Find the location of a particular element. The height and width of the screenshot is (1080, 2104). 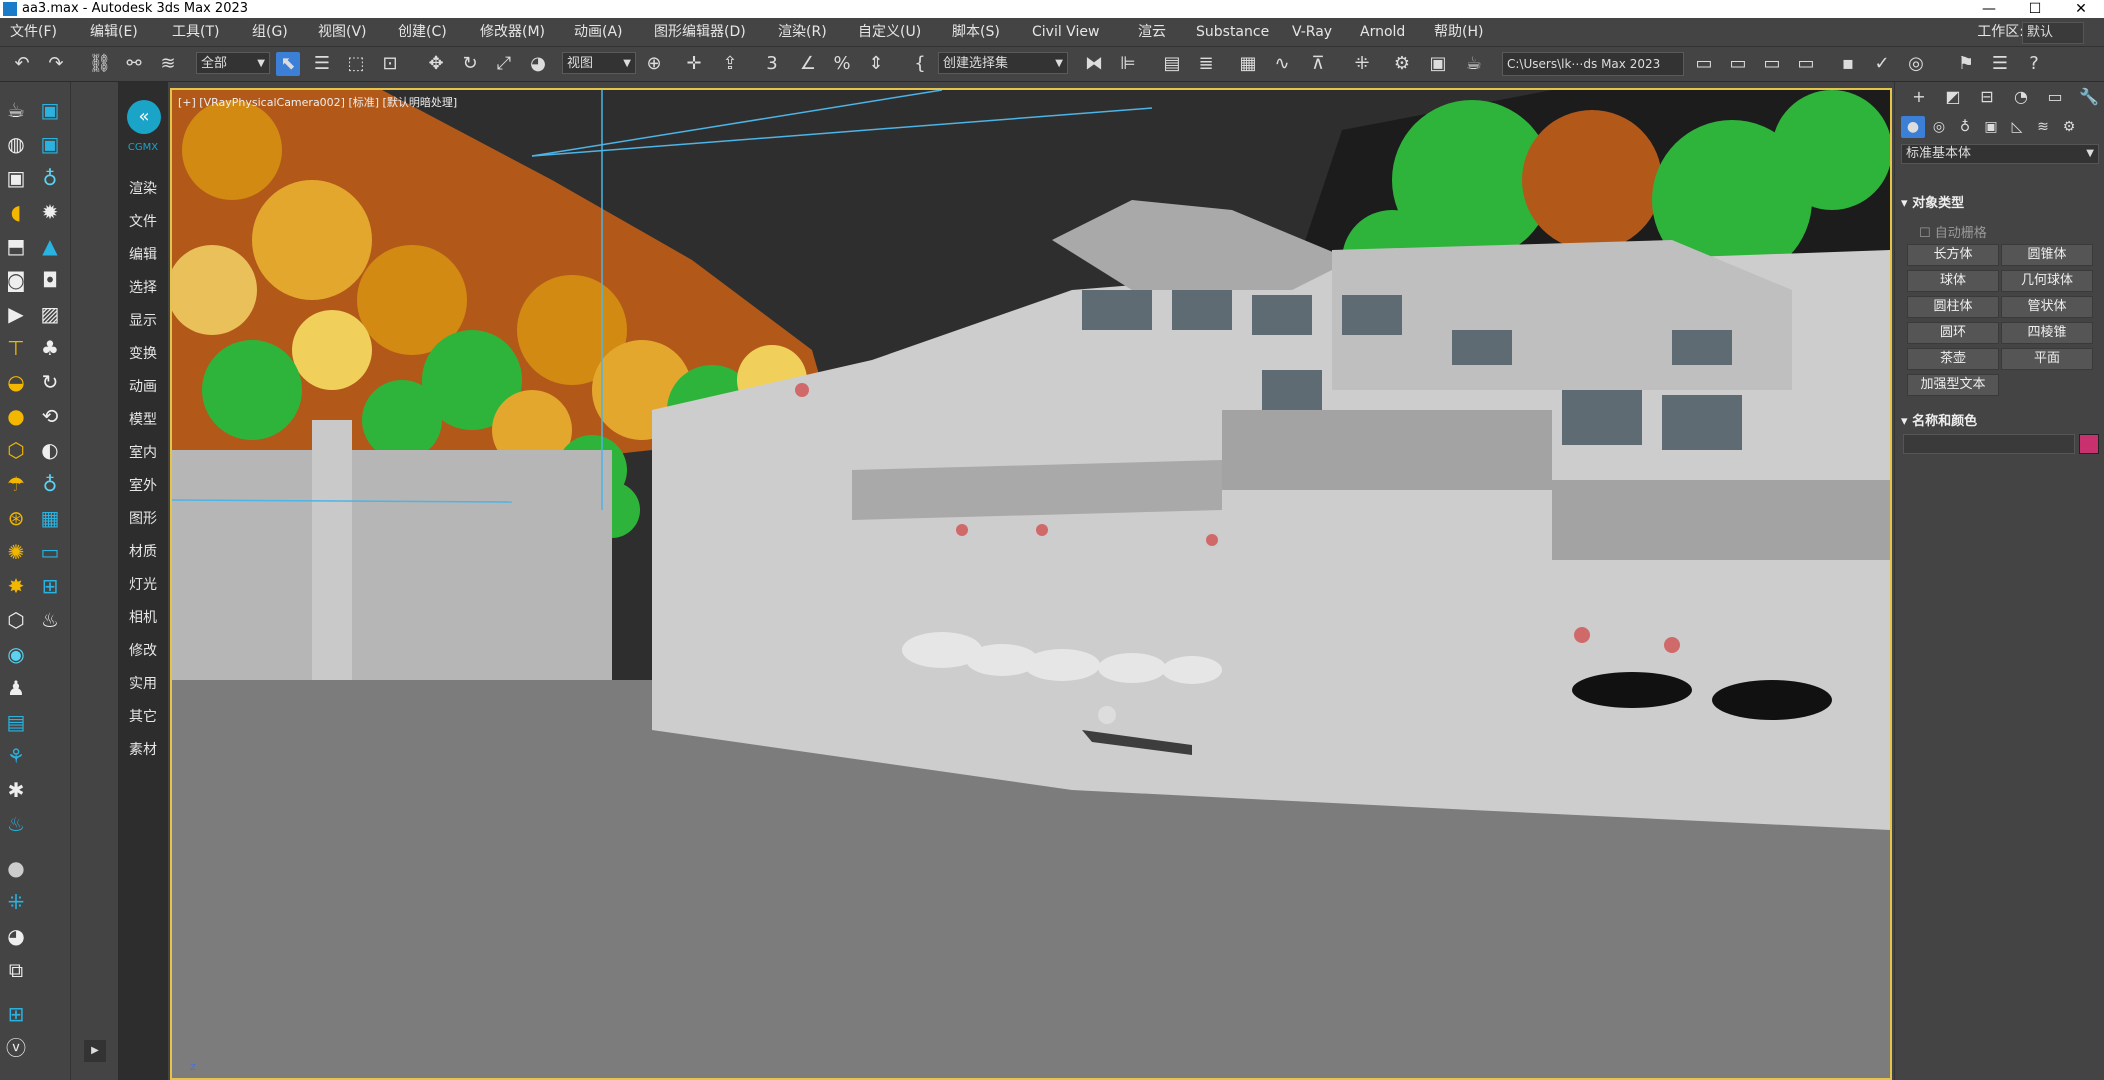

menu-scripting: 脚本(S) is located at coordinates (976, 32).